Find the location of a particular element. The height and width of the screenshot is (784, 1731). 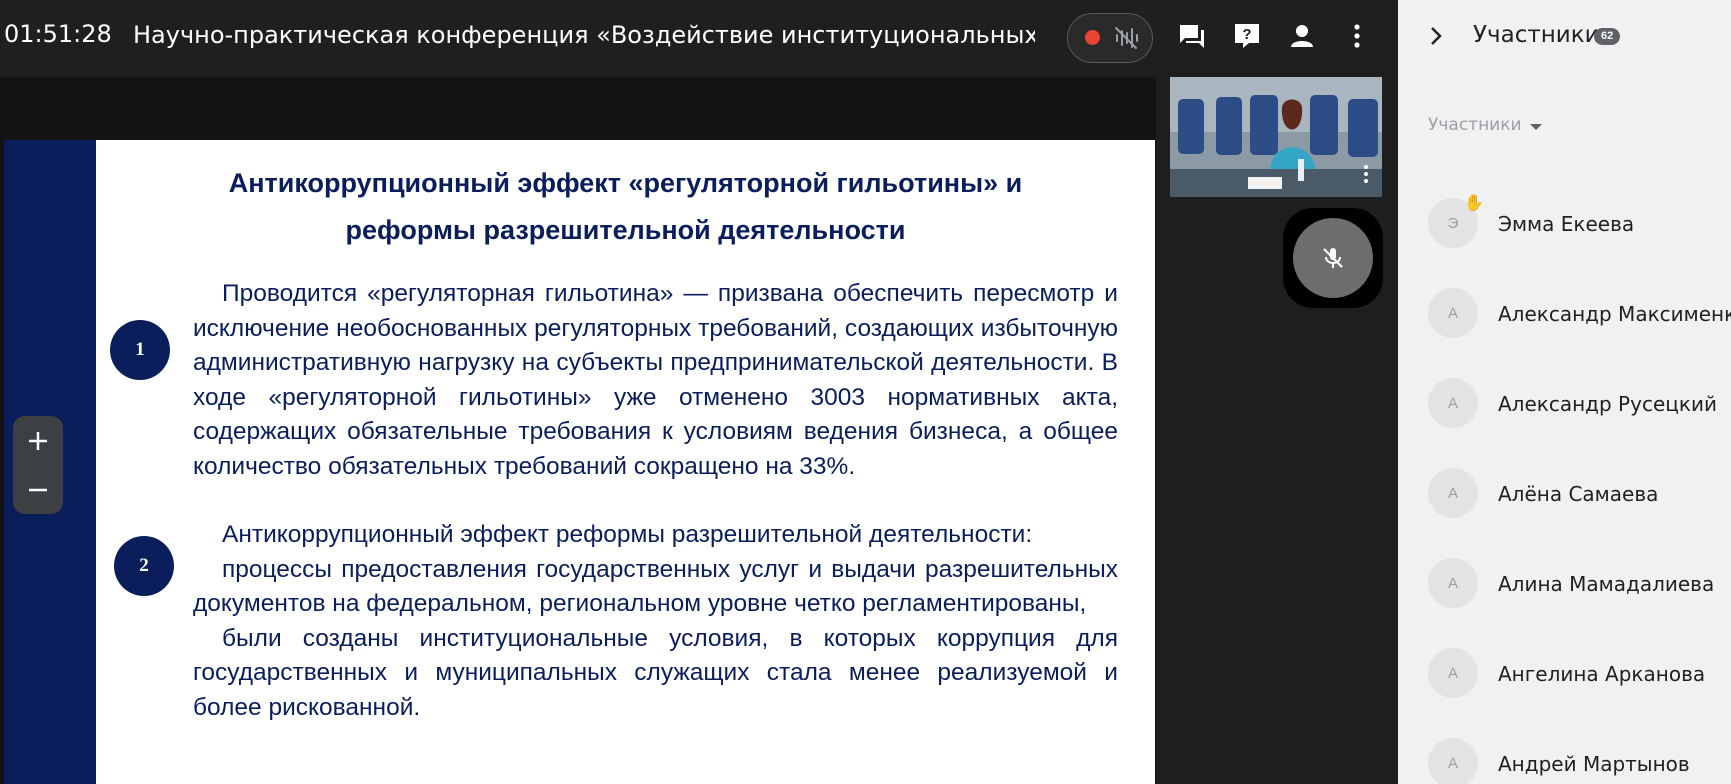

slide-top-margin is located at coordinates (579, 108).